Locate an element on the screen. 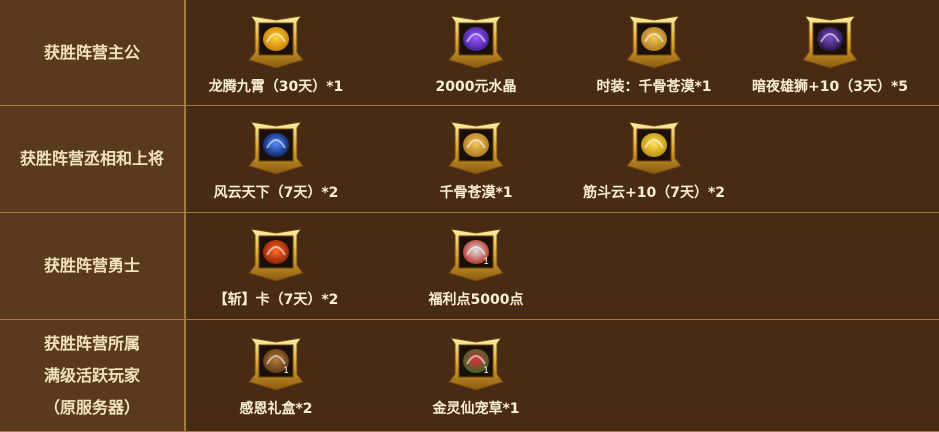 This screenshot has height=432, width=939. reward-item: 2000元水晶 is located at coordinates (476, 54).